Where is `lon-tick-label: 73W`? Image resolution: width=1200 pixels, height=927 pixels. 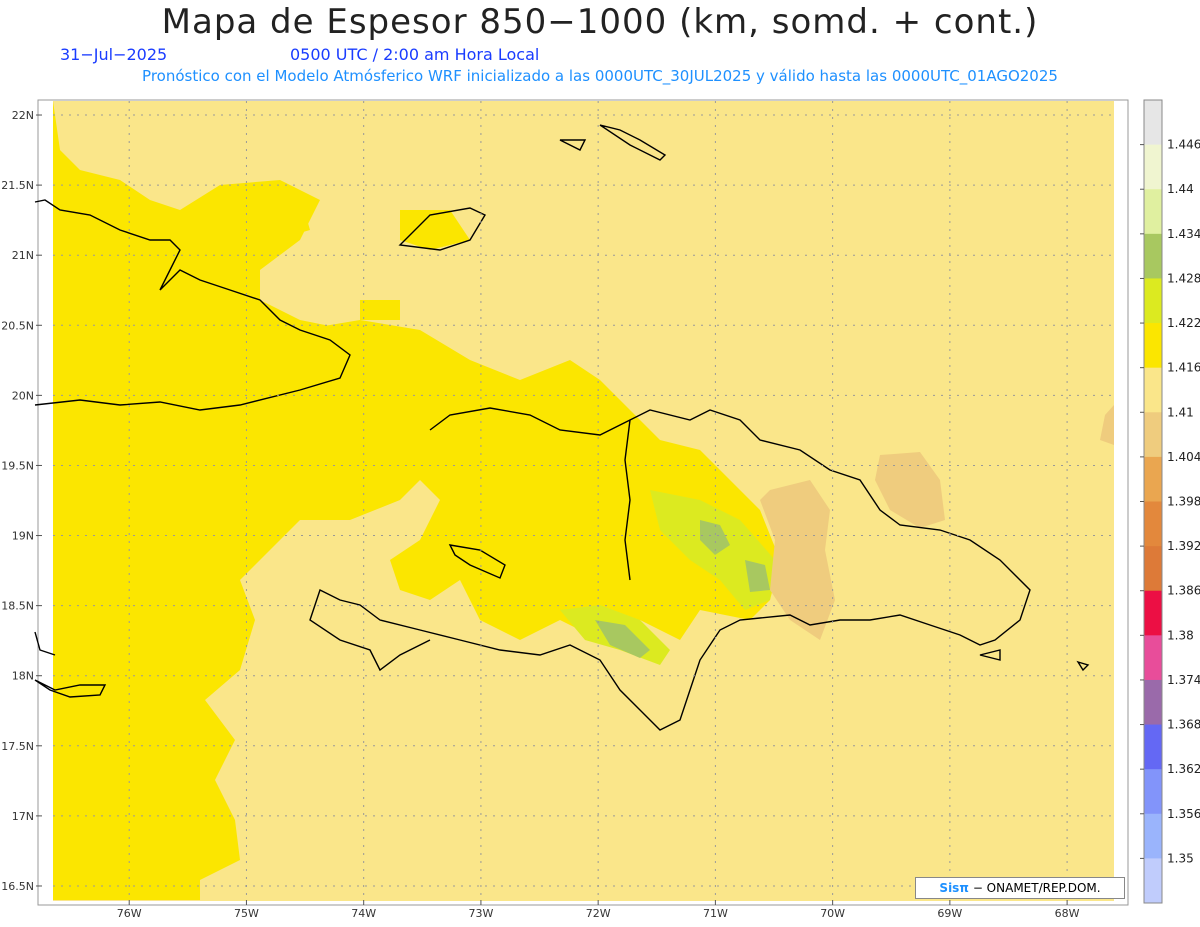
lon-tick-label: 73W is located at coordinates (480, 913).